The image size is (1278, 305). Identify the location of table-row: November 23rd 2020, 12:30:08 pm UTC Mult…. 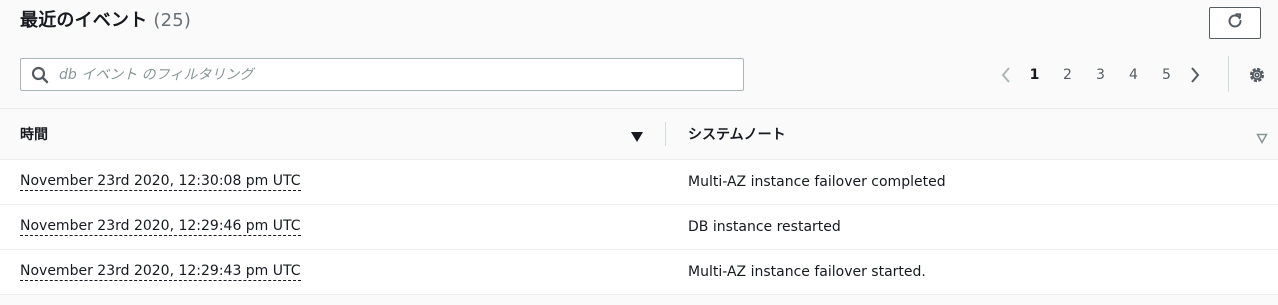
(639, 182).